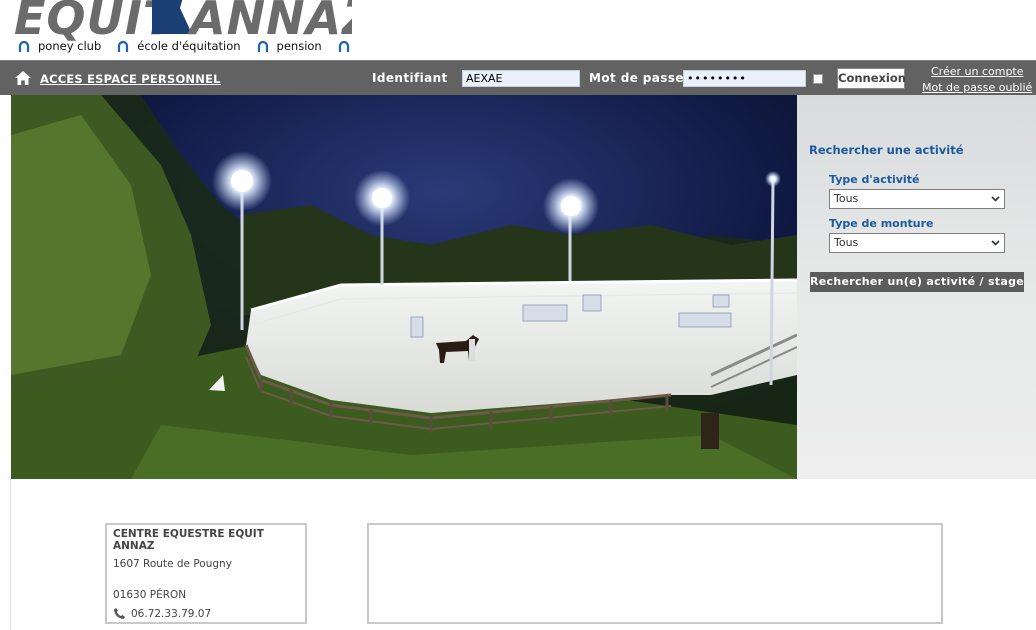 This screenshot has height=630, width=1036. What do you see at coordinates (299, 46) in the screenshot?
I see `tagline-pension: pension` at bounding box center [299, 46].